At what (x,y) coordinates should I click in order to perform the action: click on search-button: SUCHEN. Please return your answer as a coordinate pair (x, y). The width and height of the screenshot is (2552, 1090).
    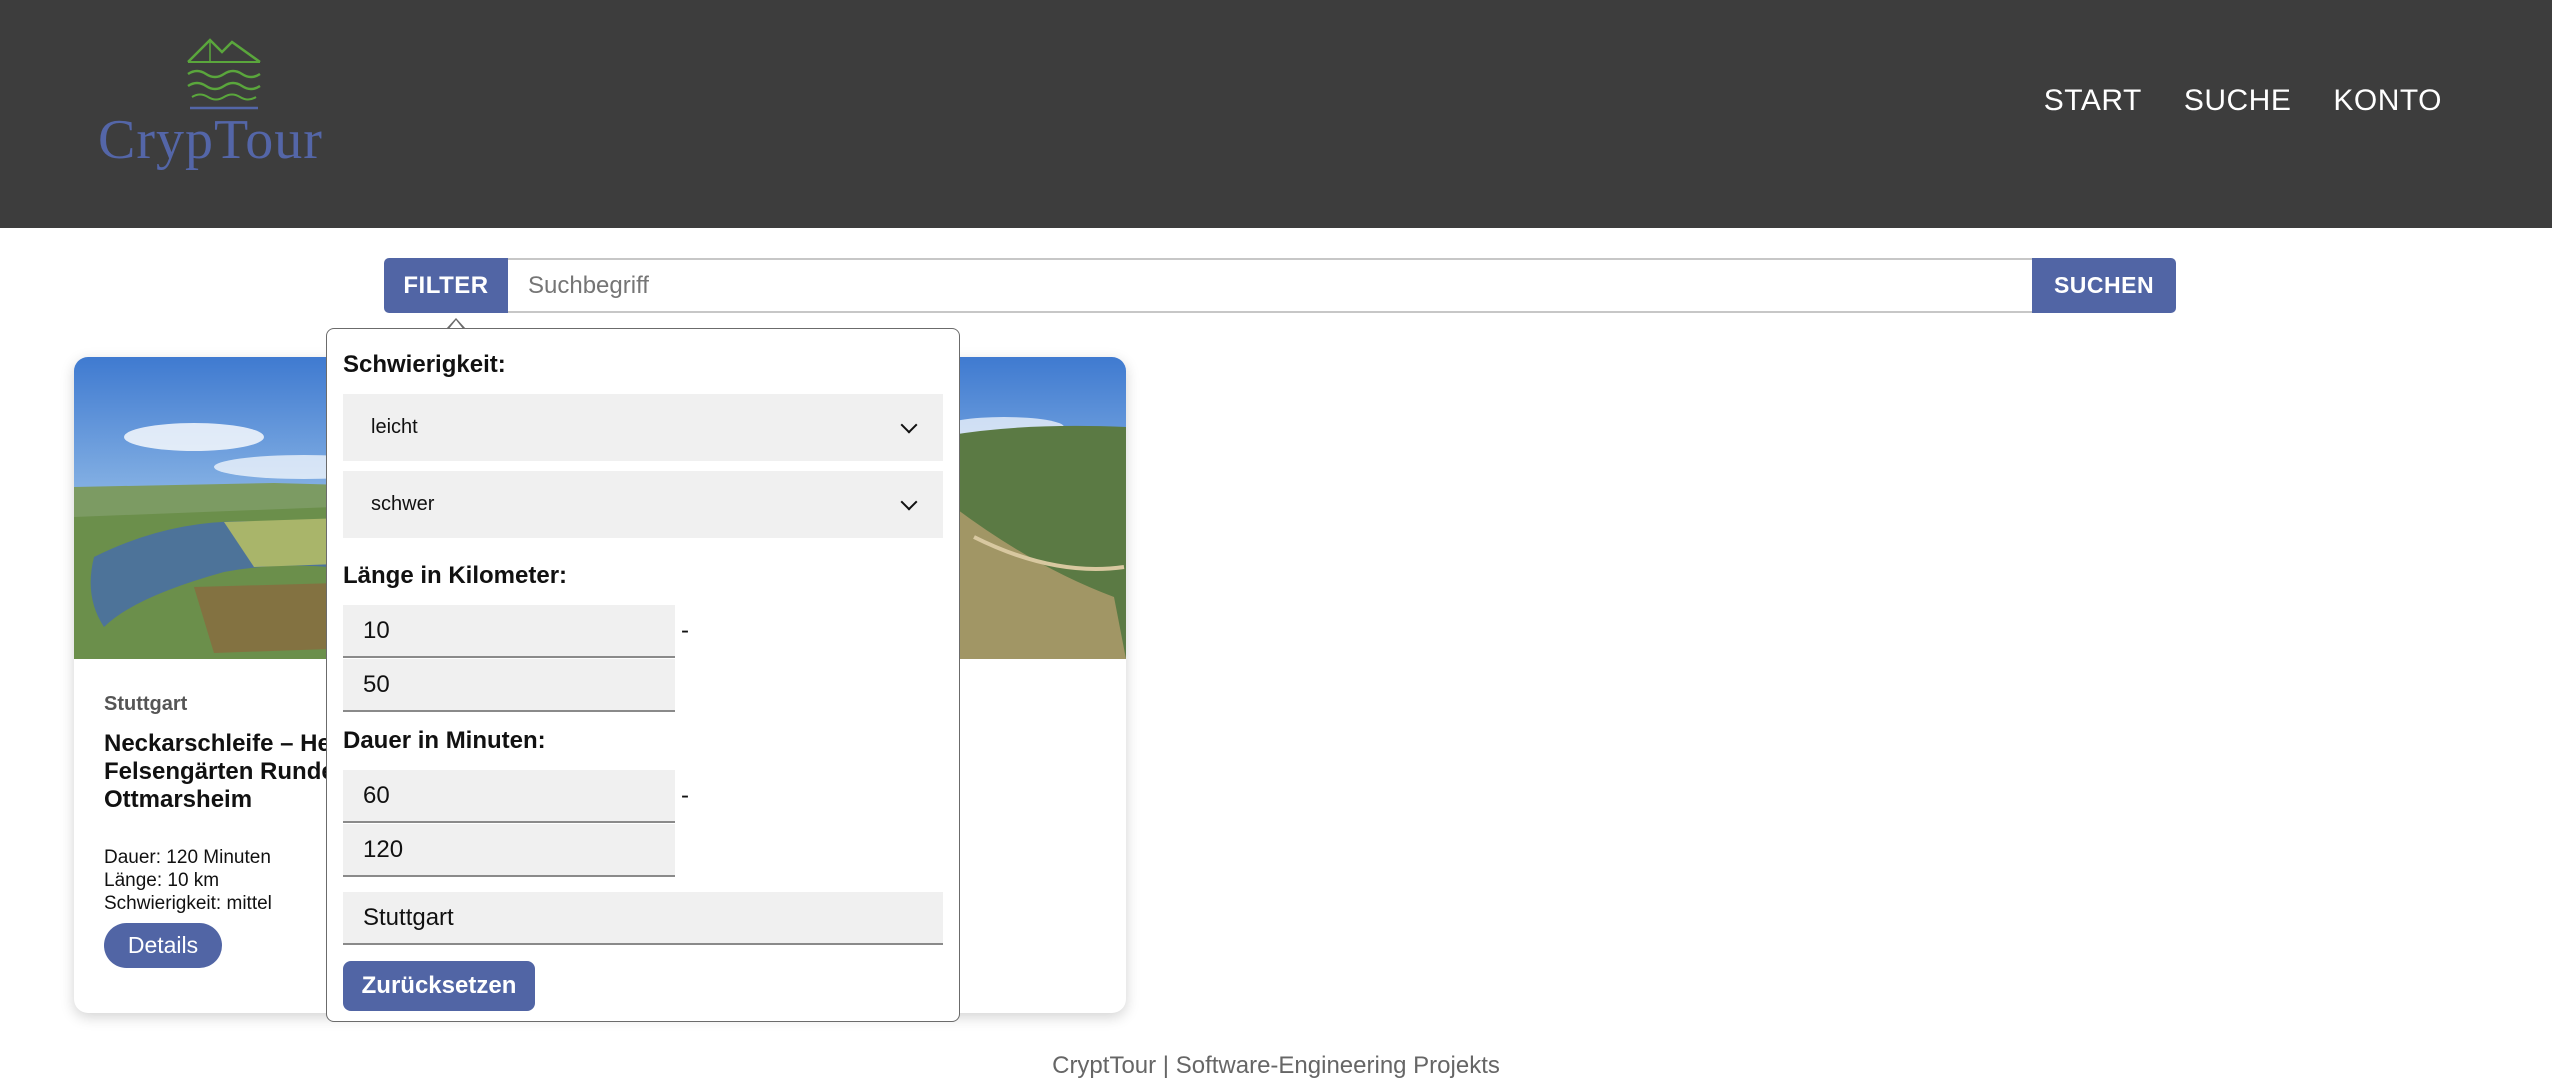
    Looking at the image, I should click on (2104, 285).